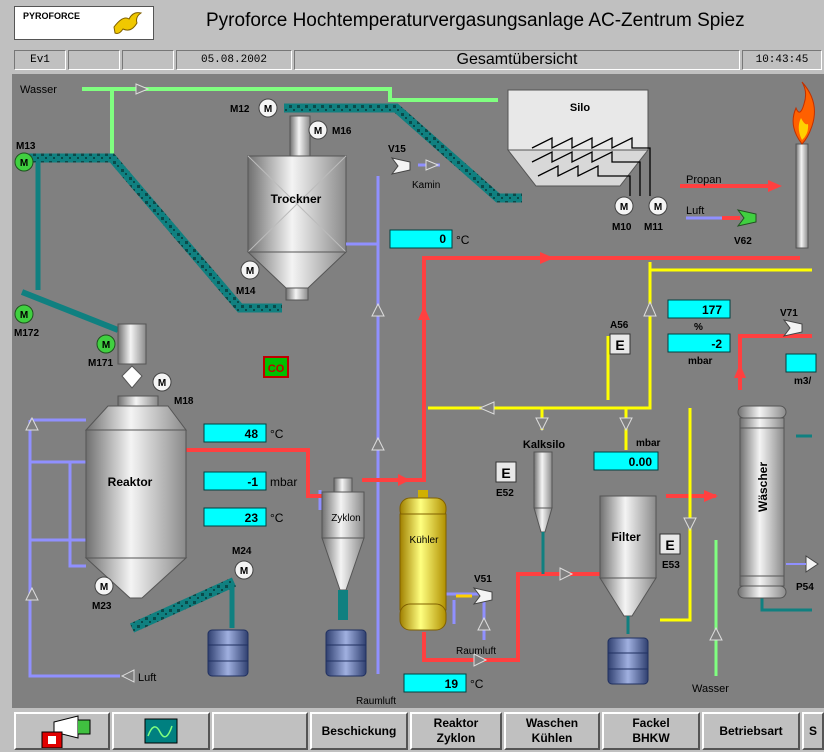  Describe the element at coordinates (425, 540) in the screenshot. I see `kuehler-label: Kühler` at that location.